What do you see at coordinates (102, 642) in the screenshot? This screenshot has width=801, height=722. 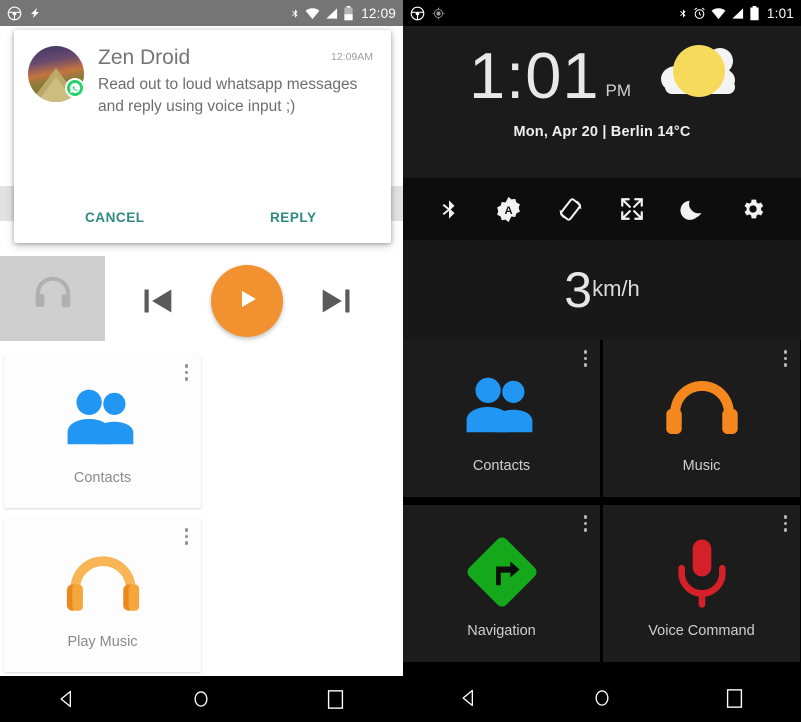 I see `tile-label: Play Music` at bounding box center [102, 642].